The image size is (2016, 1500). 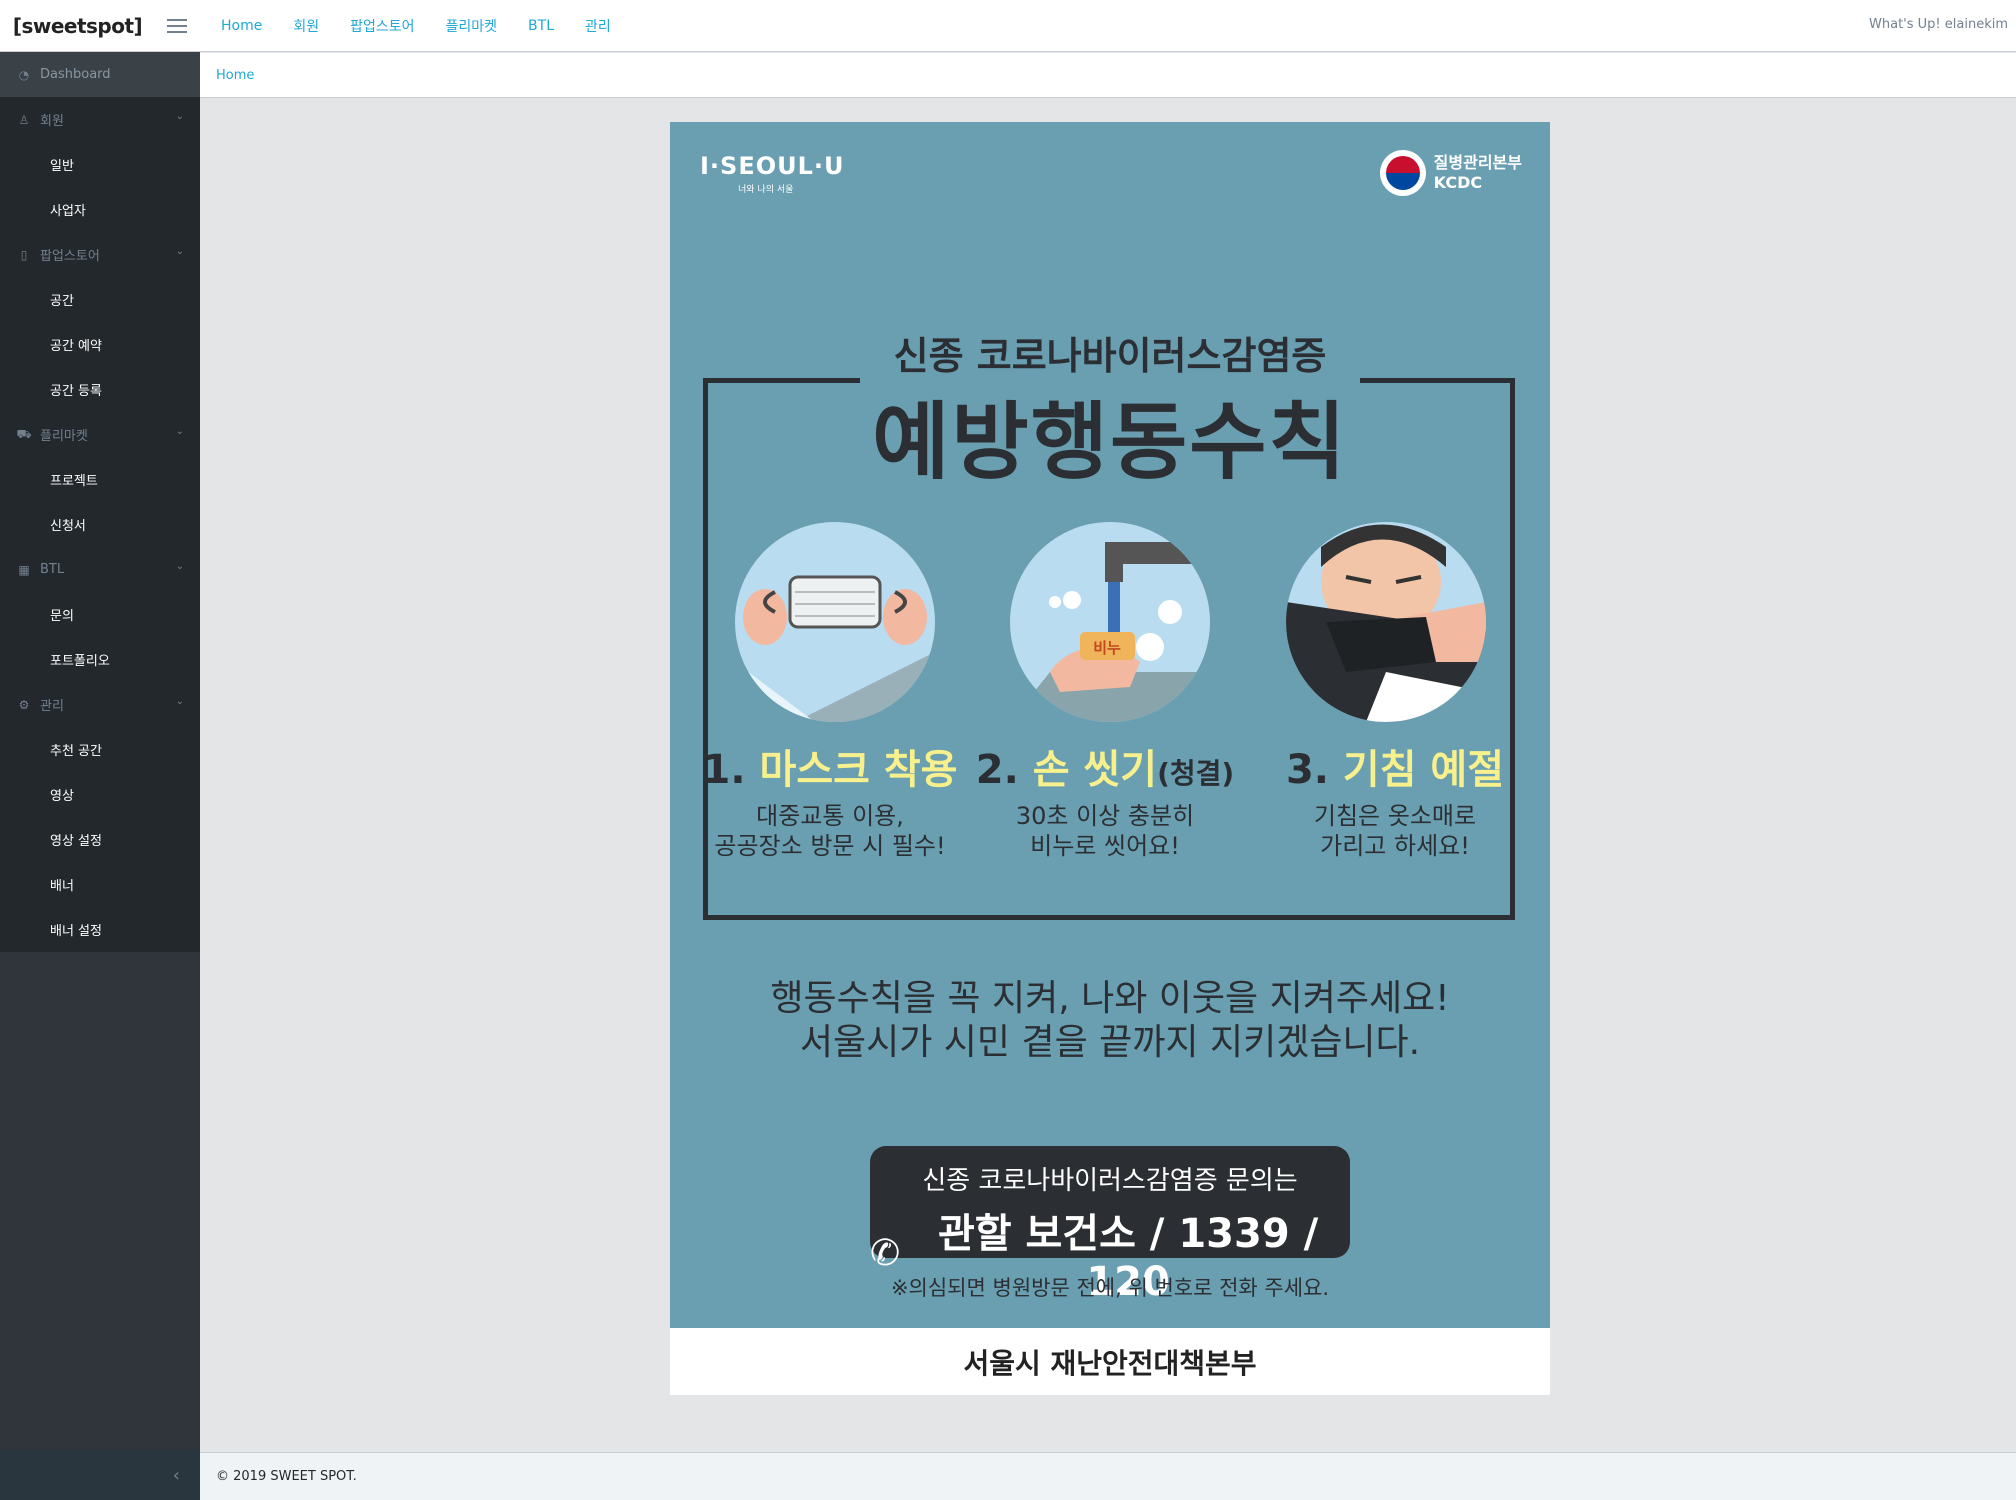 What do you see at coordinates (431, 26) in the screenshot?
I see `top-nav: Home 회원 팝업스토어 플리마켓 BTL 관리` at bounding box center [431, 26].